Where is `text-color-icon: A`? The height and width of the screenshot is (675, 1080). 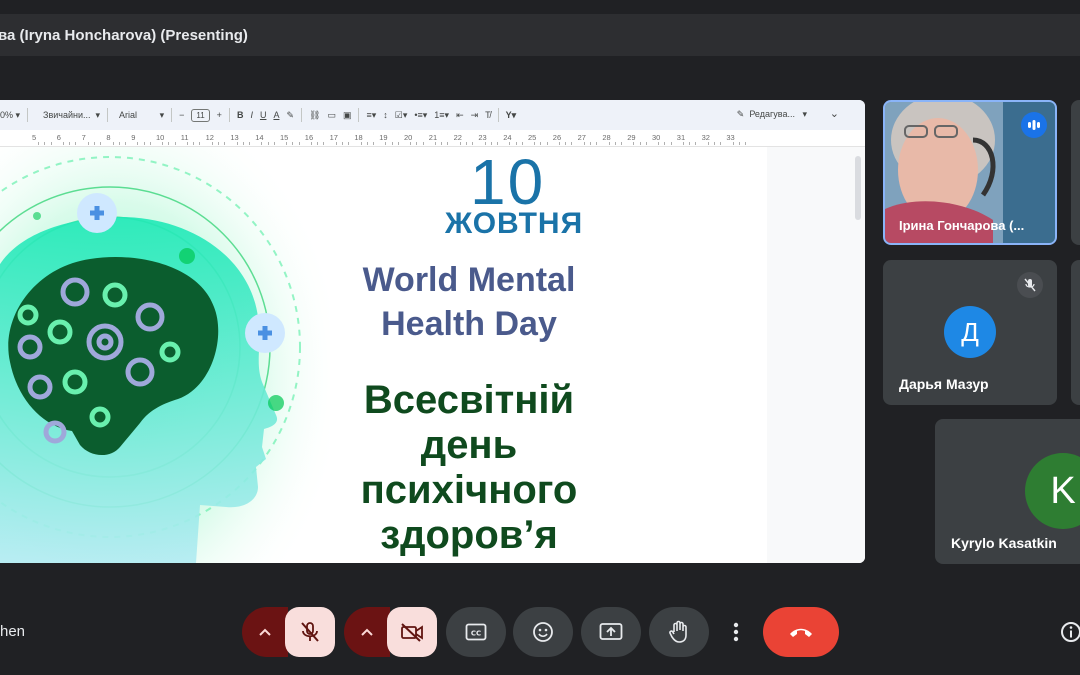
text-color-icon: A is located at coordinates (276, 115).